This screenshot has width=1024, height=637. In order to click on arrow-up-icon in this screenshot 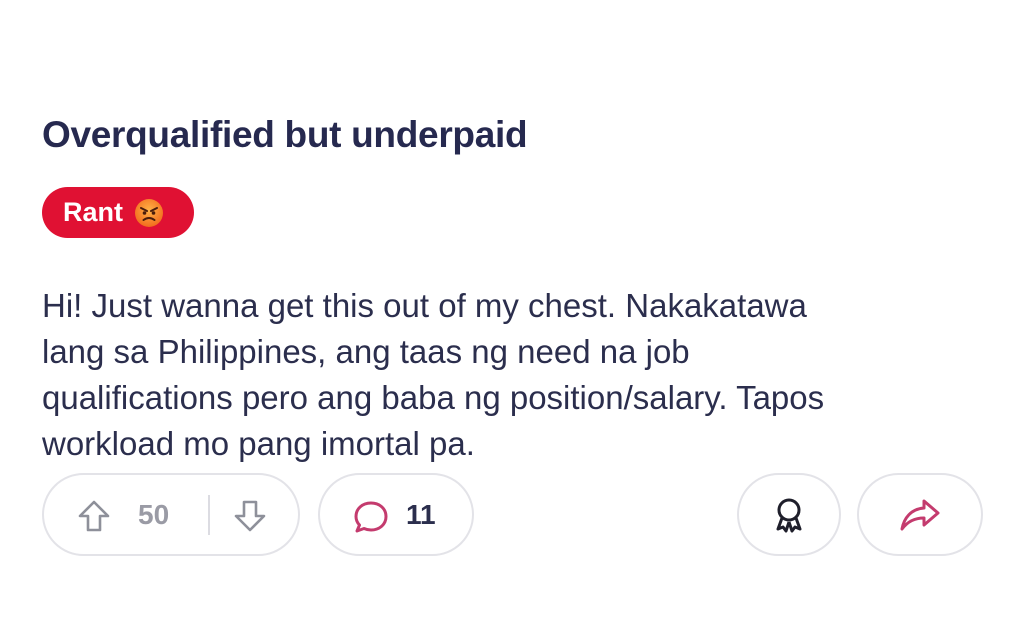, I will do `click(94, 516)`.